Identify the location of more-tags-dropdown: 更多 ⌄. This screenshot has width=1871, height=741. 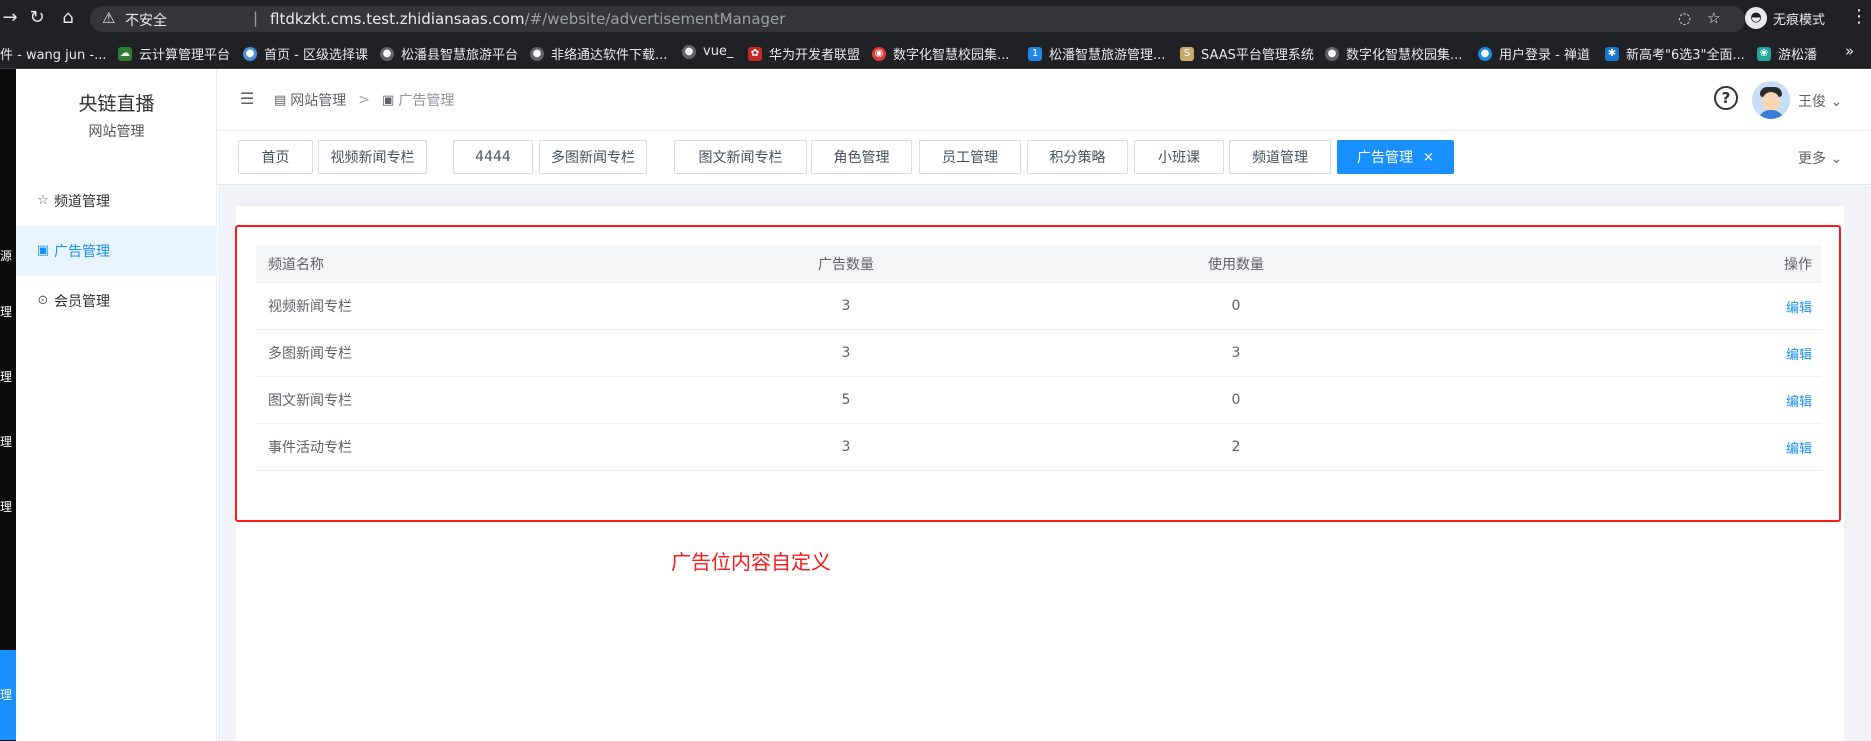
(1820, 158).